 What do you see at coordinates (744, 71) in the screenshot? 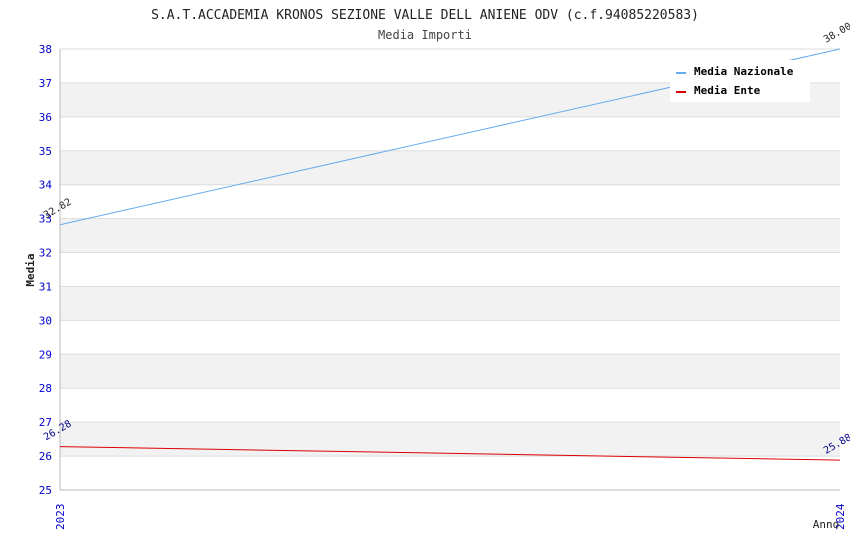
I see `legend-label-media-nazionale: Media Nazionale` at bounding box center [744, 71].